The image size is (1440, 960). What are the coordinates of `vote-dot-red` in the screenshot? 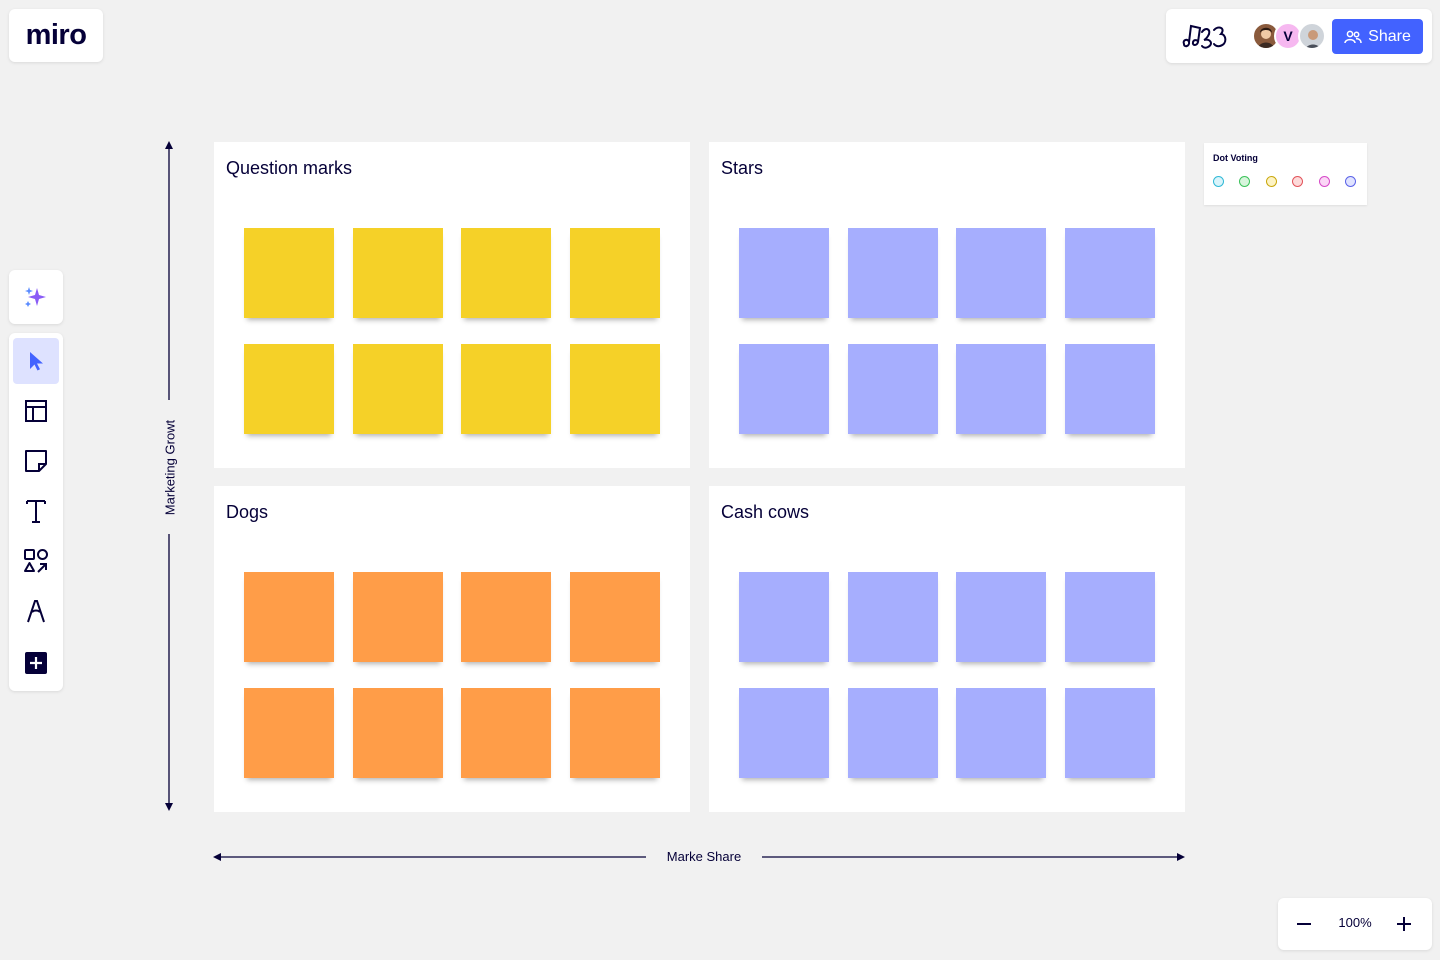 It's located at (1297, 181).